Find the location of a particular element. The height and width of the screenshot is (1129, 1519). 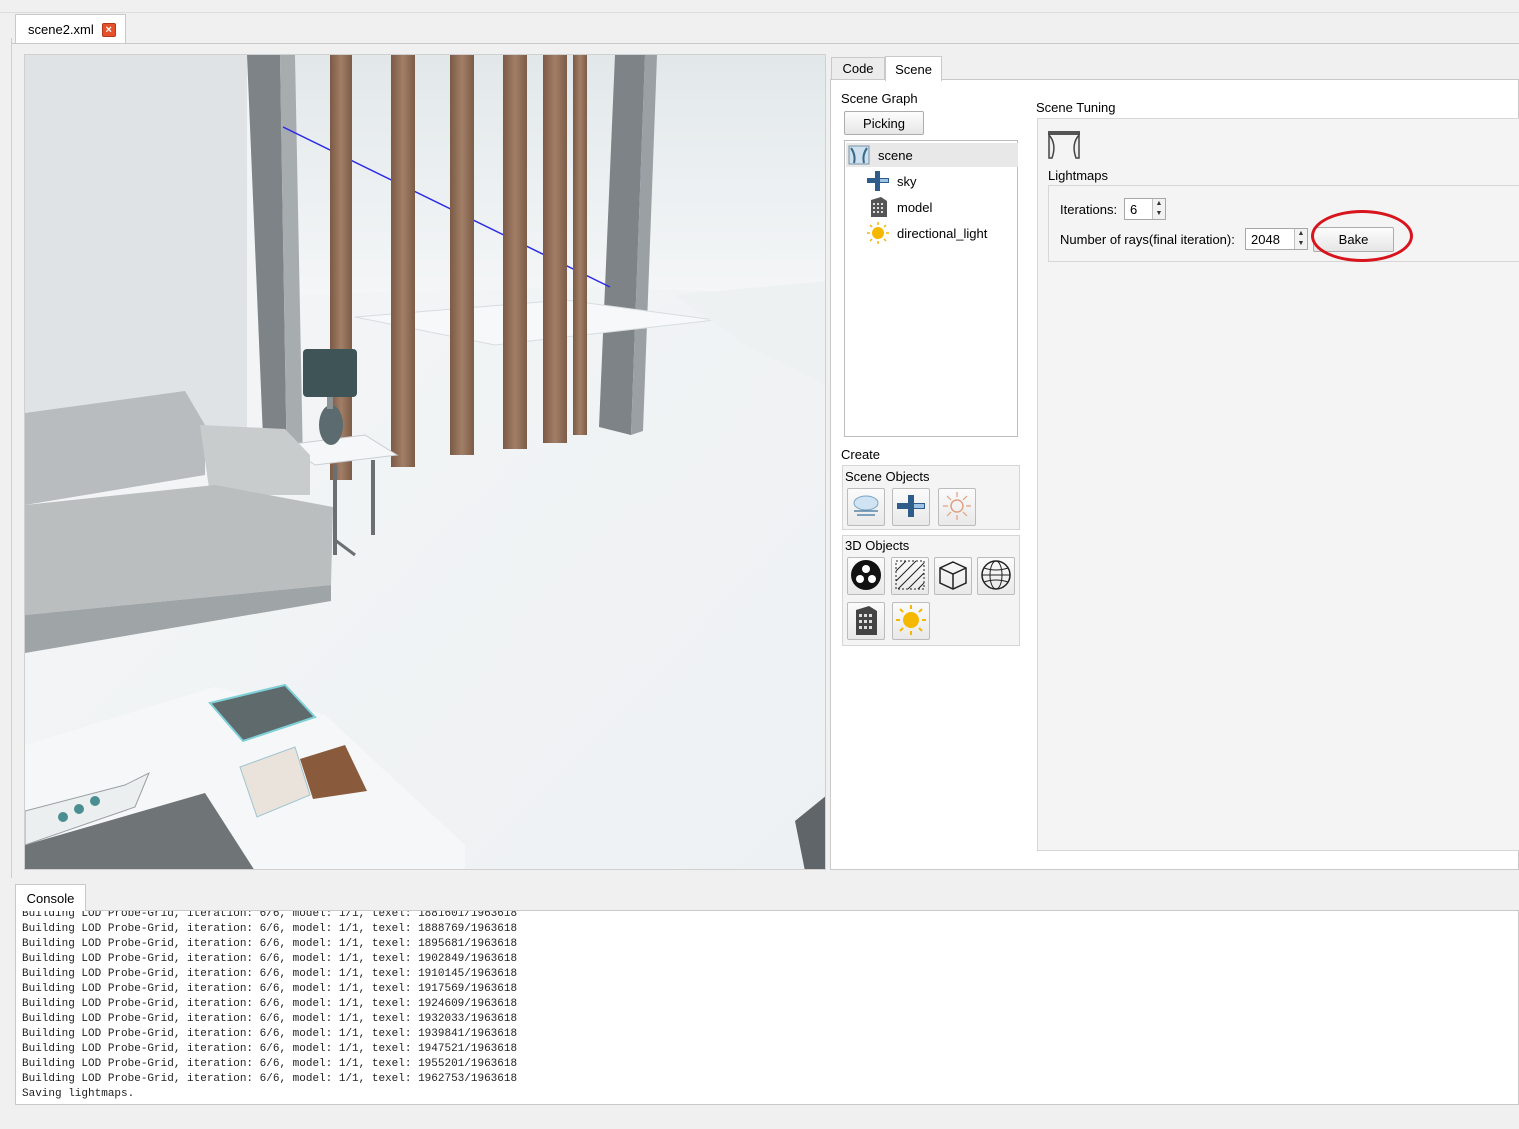

document-tab: scene2.xml × is located at coordinates (70, 29).